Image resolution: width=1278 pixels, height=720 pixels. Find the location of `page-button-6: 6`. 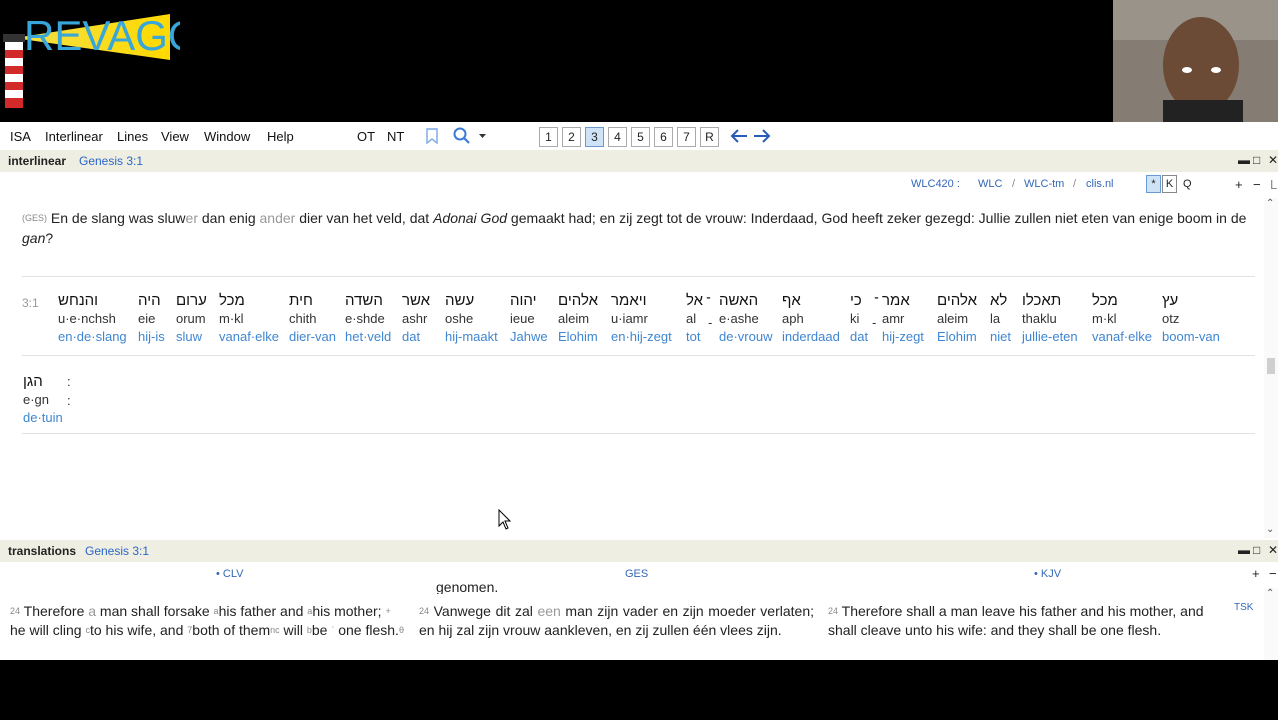

page-button-6: 6 is located at coordinates (663, 137).